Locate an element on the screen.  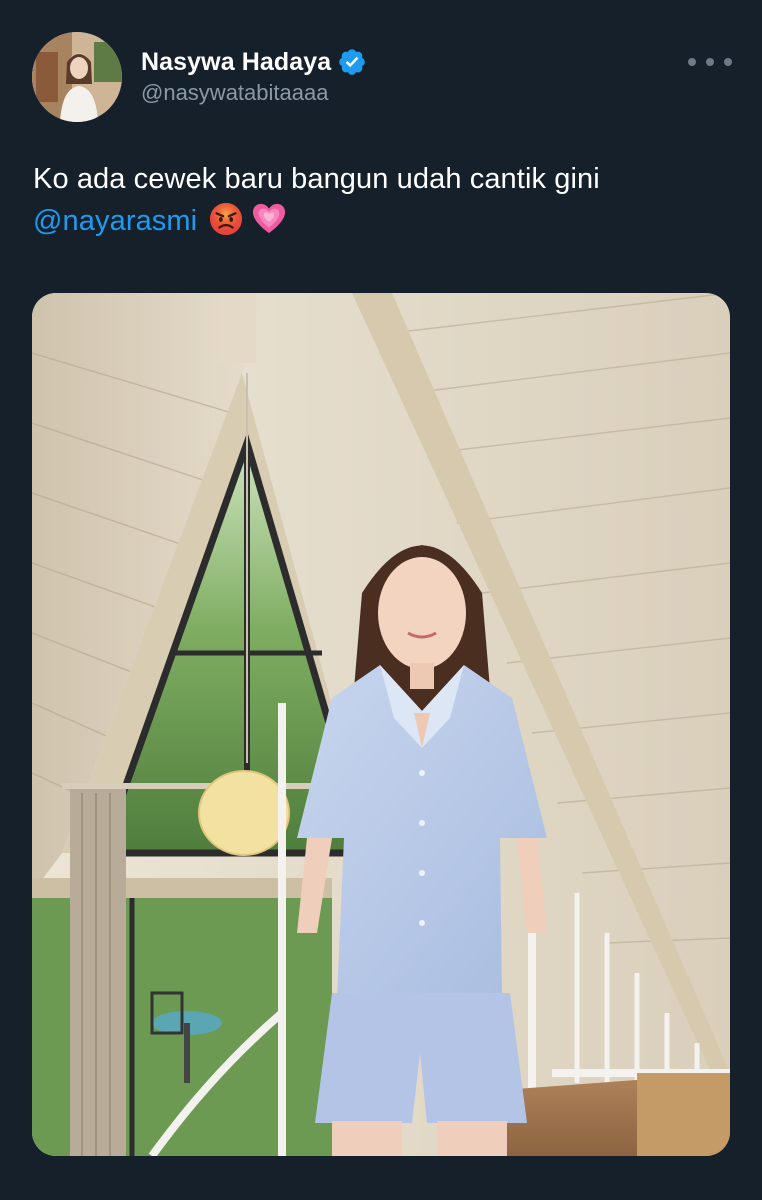
more-options-icon is located at coordinates (710, 62).